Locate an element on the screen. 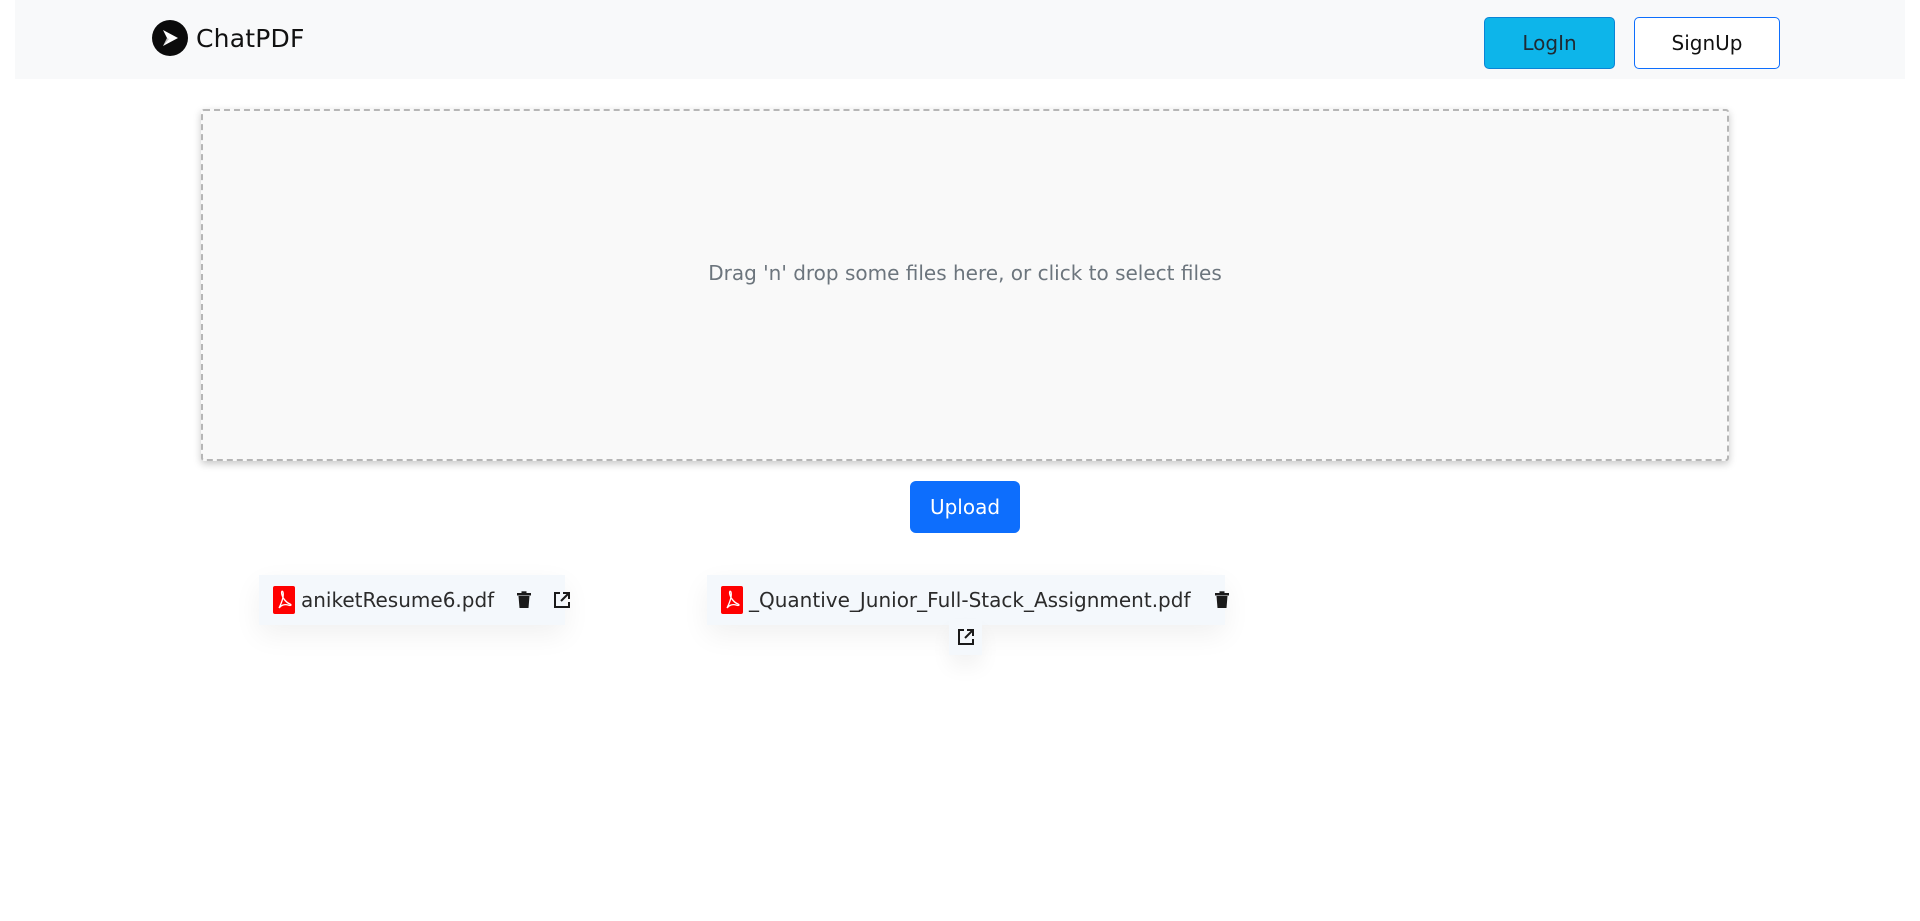 The image size is (1920, 921). brand: ChatPDF is located at coordinates (228, 38).